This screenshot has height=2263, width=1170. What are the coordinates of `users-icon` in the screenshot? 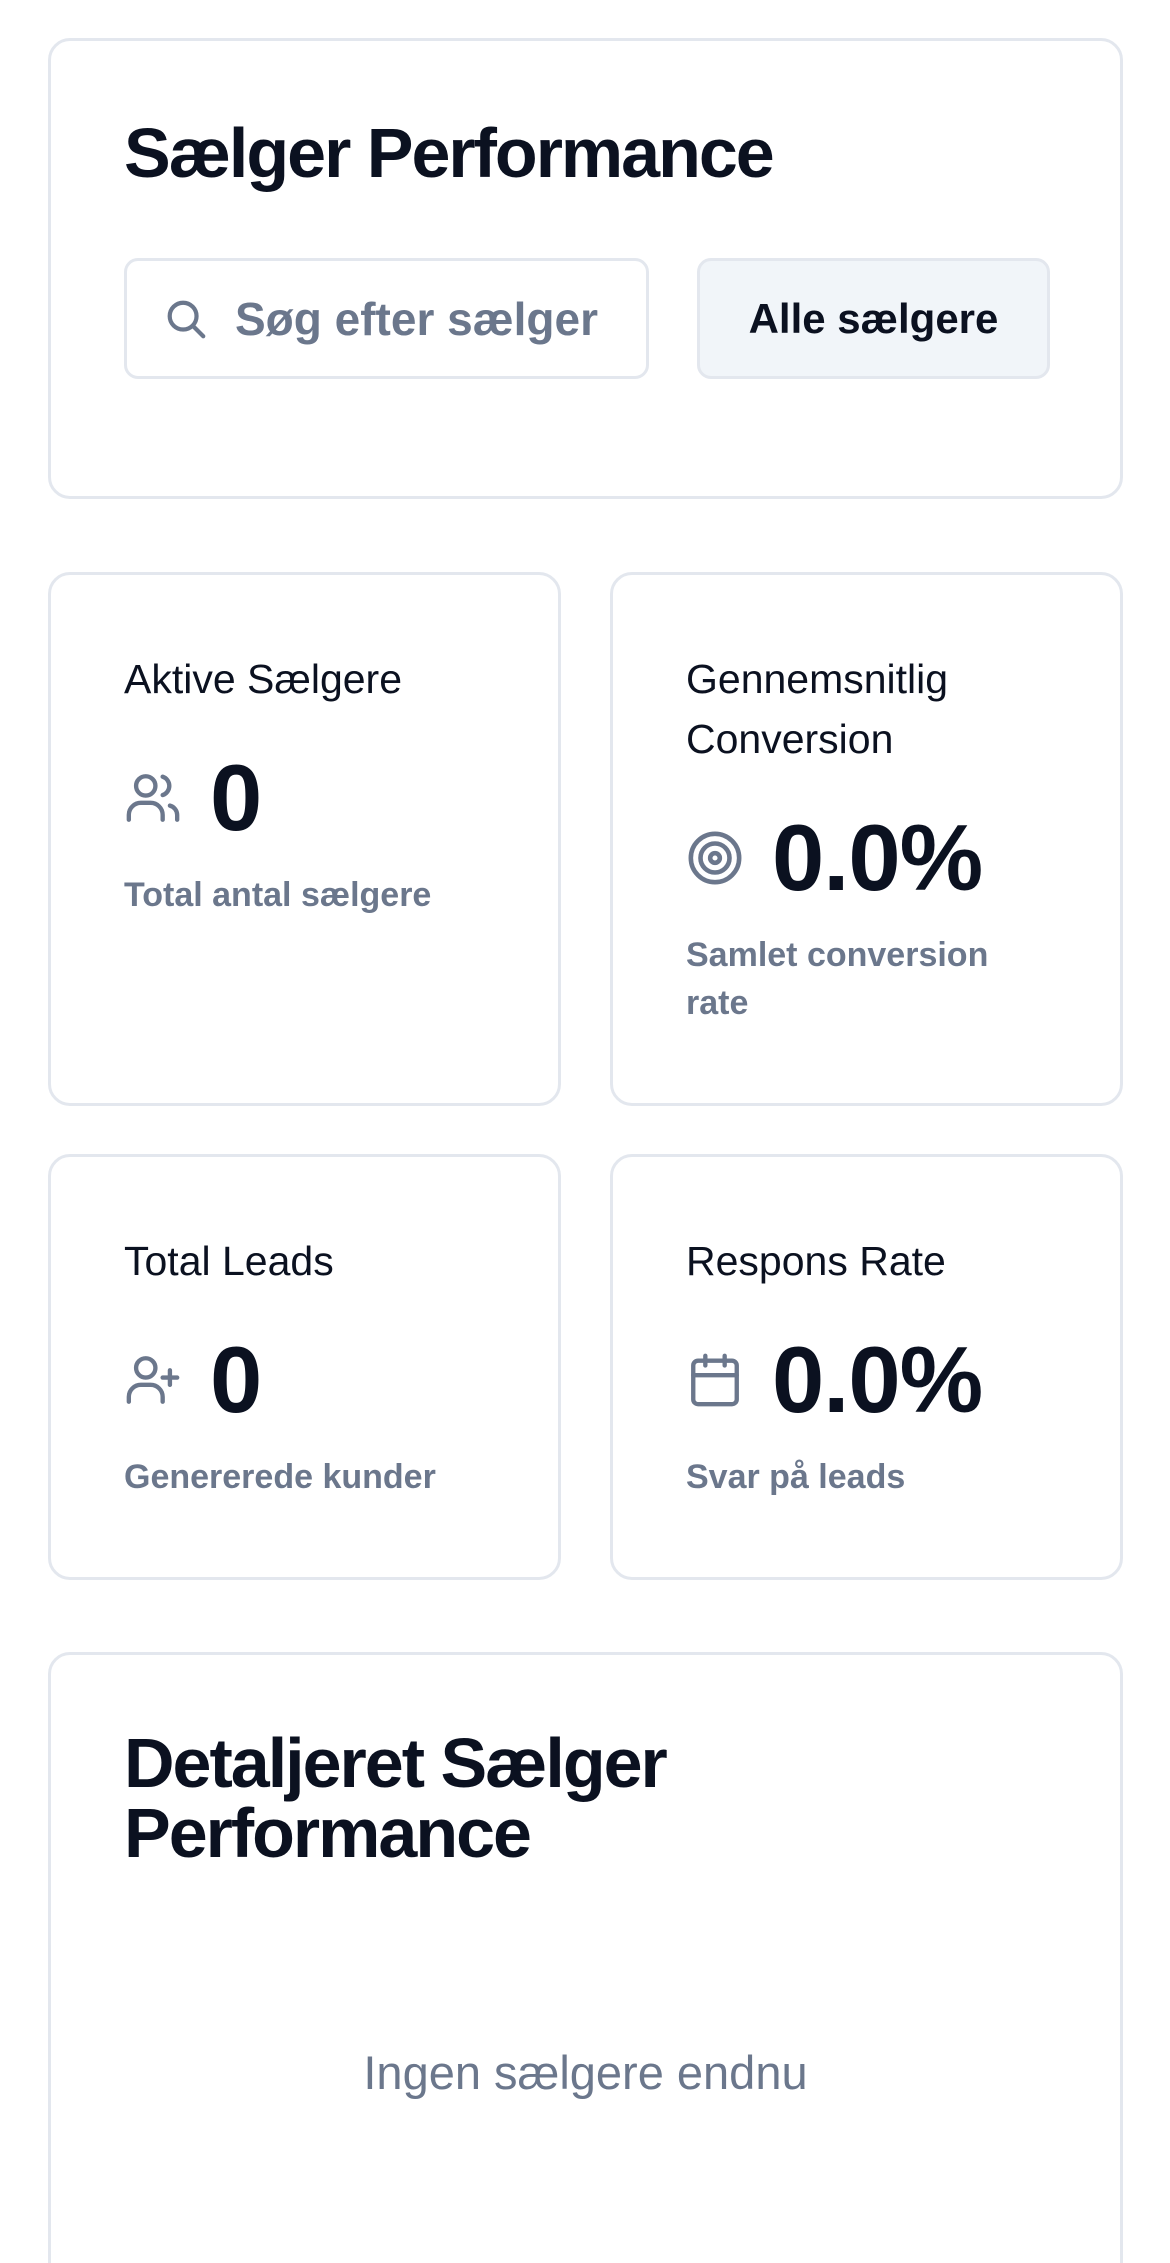 It's located at (153, 798).